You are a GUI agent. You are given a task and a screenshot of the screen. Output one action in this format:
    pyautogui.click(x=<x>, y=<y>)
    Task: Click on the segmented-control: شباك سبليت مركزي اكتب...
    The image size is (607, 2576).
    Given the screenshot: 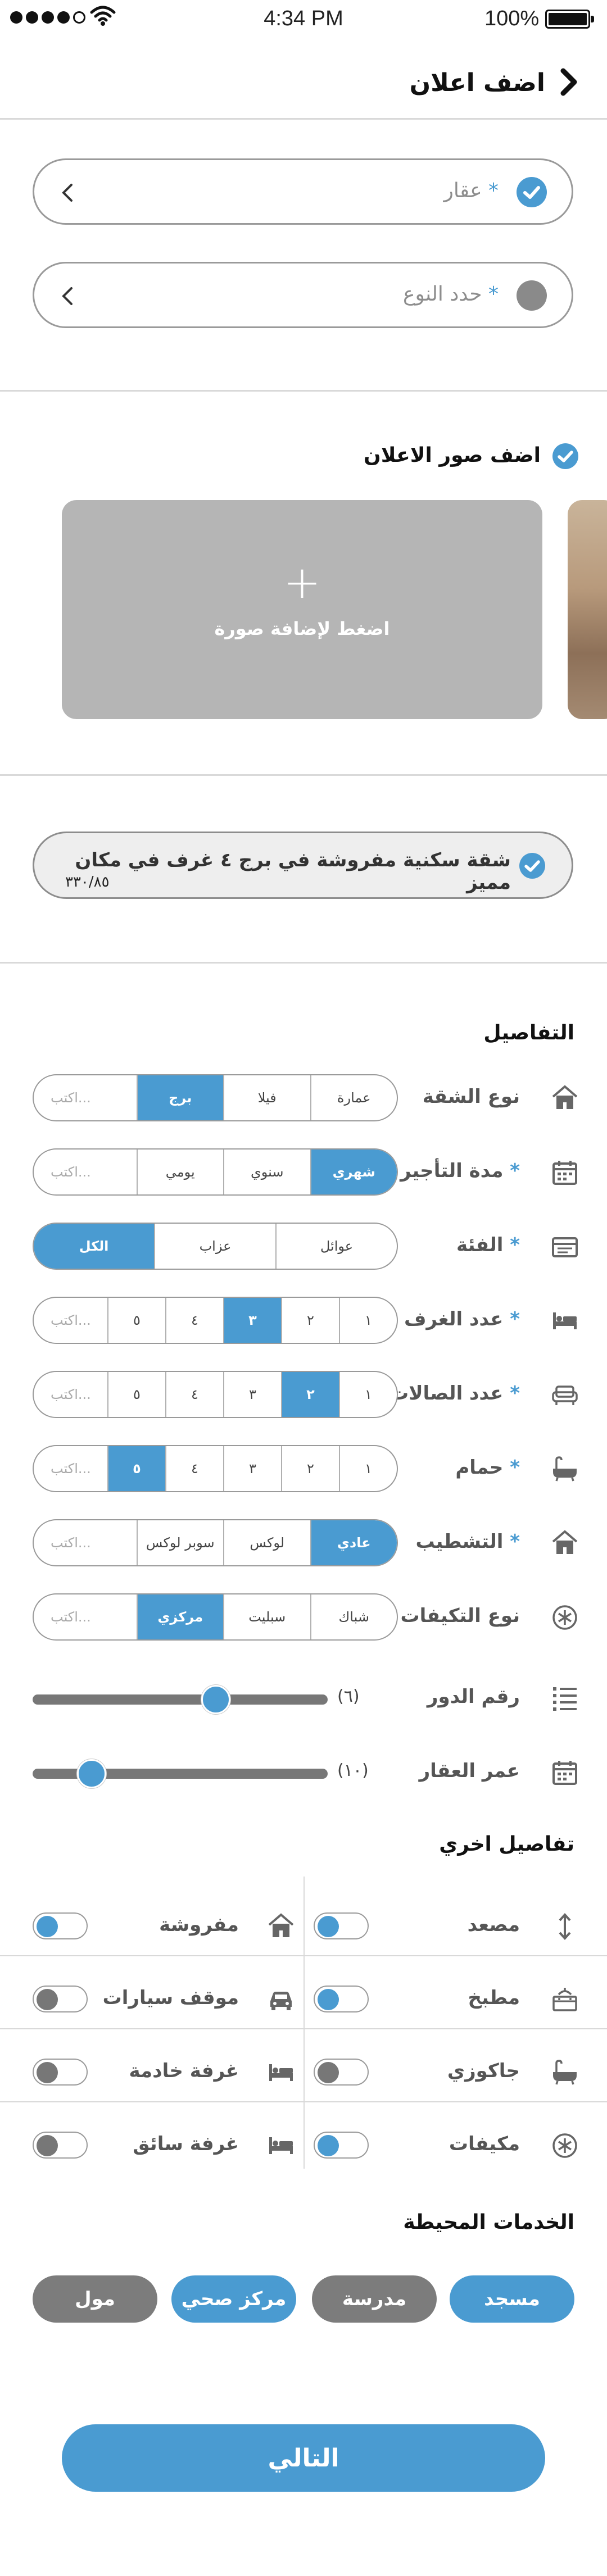 What is the action you would take?
    pyautogui.click(x=215, y=1617)
    